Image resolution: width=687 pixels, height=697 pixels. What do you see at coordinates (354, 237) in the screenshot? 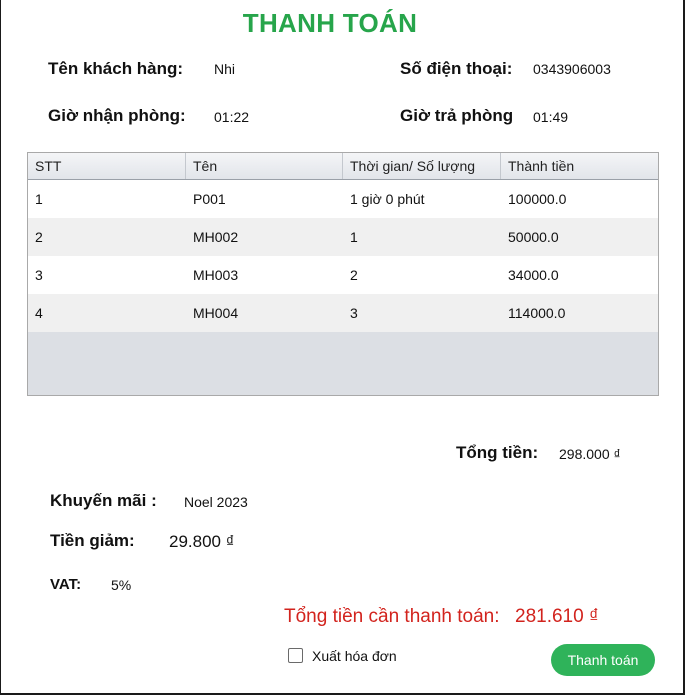
I see `cell-quantity: 1` at bounding box center [354, 237].